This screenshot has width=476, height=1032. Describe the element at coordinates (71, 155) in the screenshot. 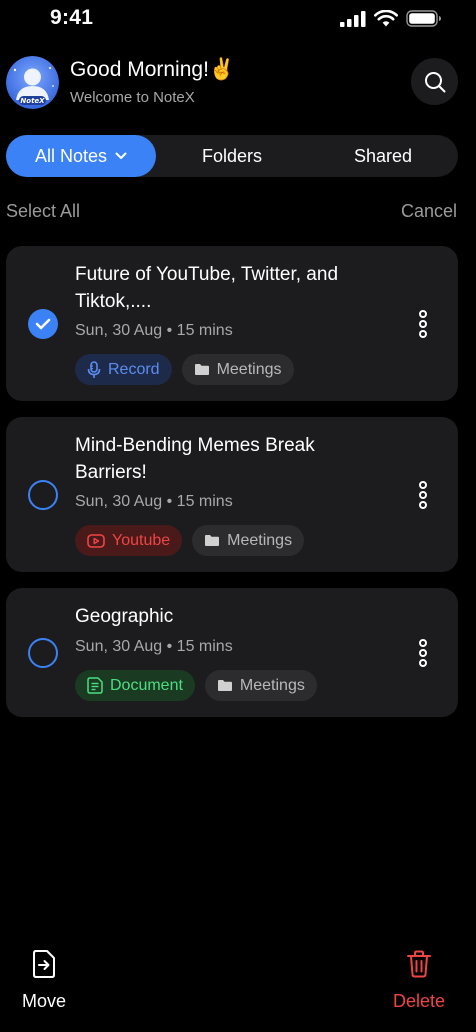

I see `tab-all-notes-label: All Notes` at that location.